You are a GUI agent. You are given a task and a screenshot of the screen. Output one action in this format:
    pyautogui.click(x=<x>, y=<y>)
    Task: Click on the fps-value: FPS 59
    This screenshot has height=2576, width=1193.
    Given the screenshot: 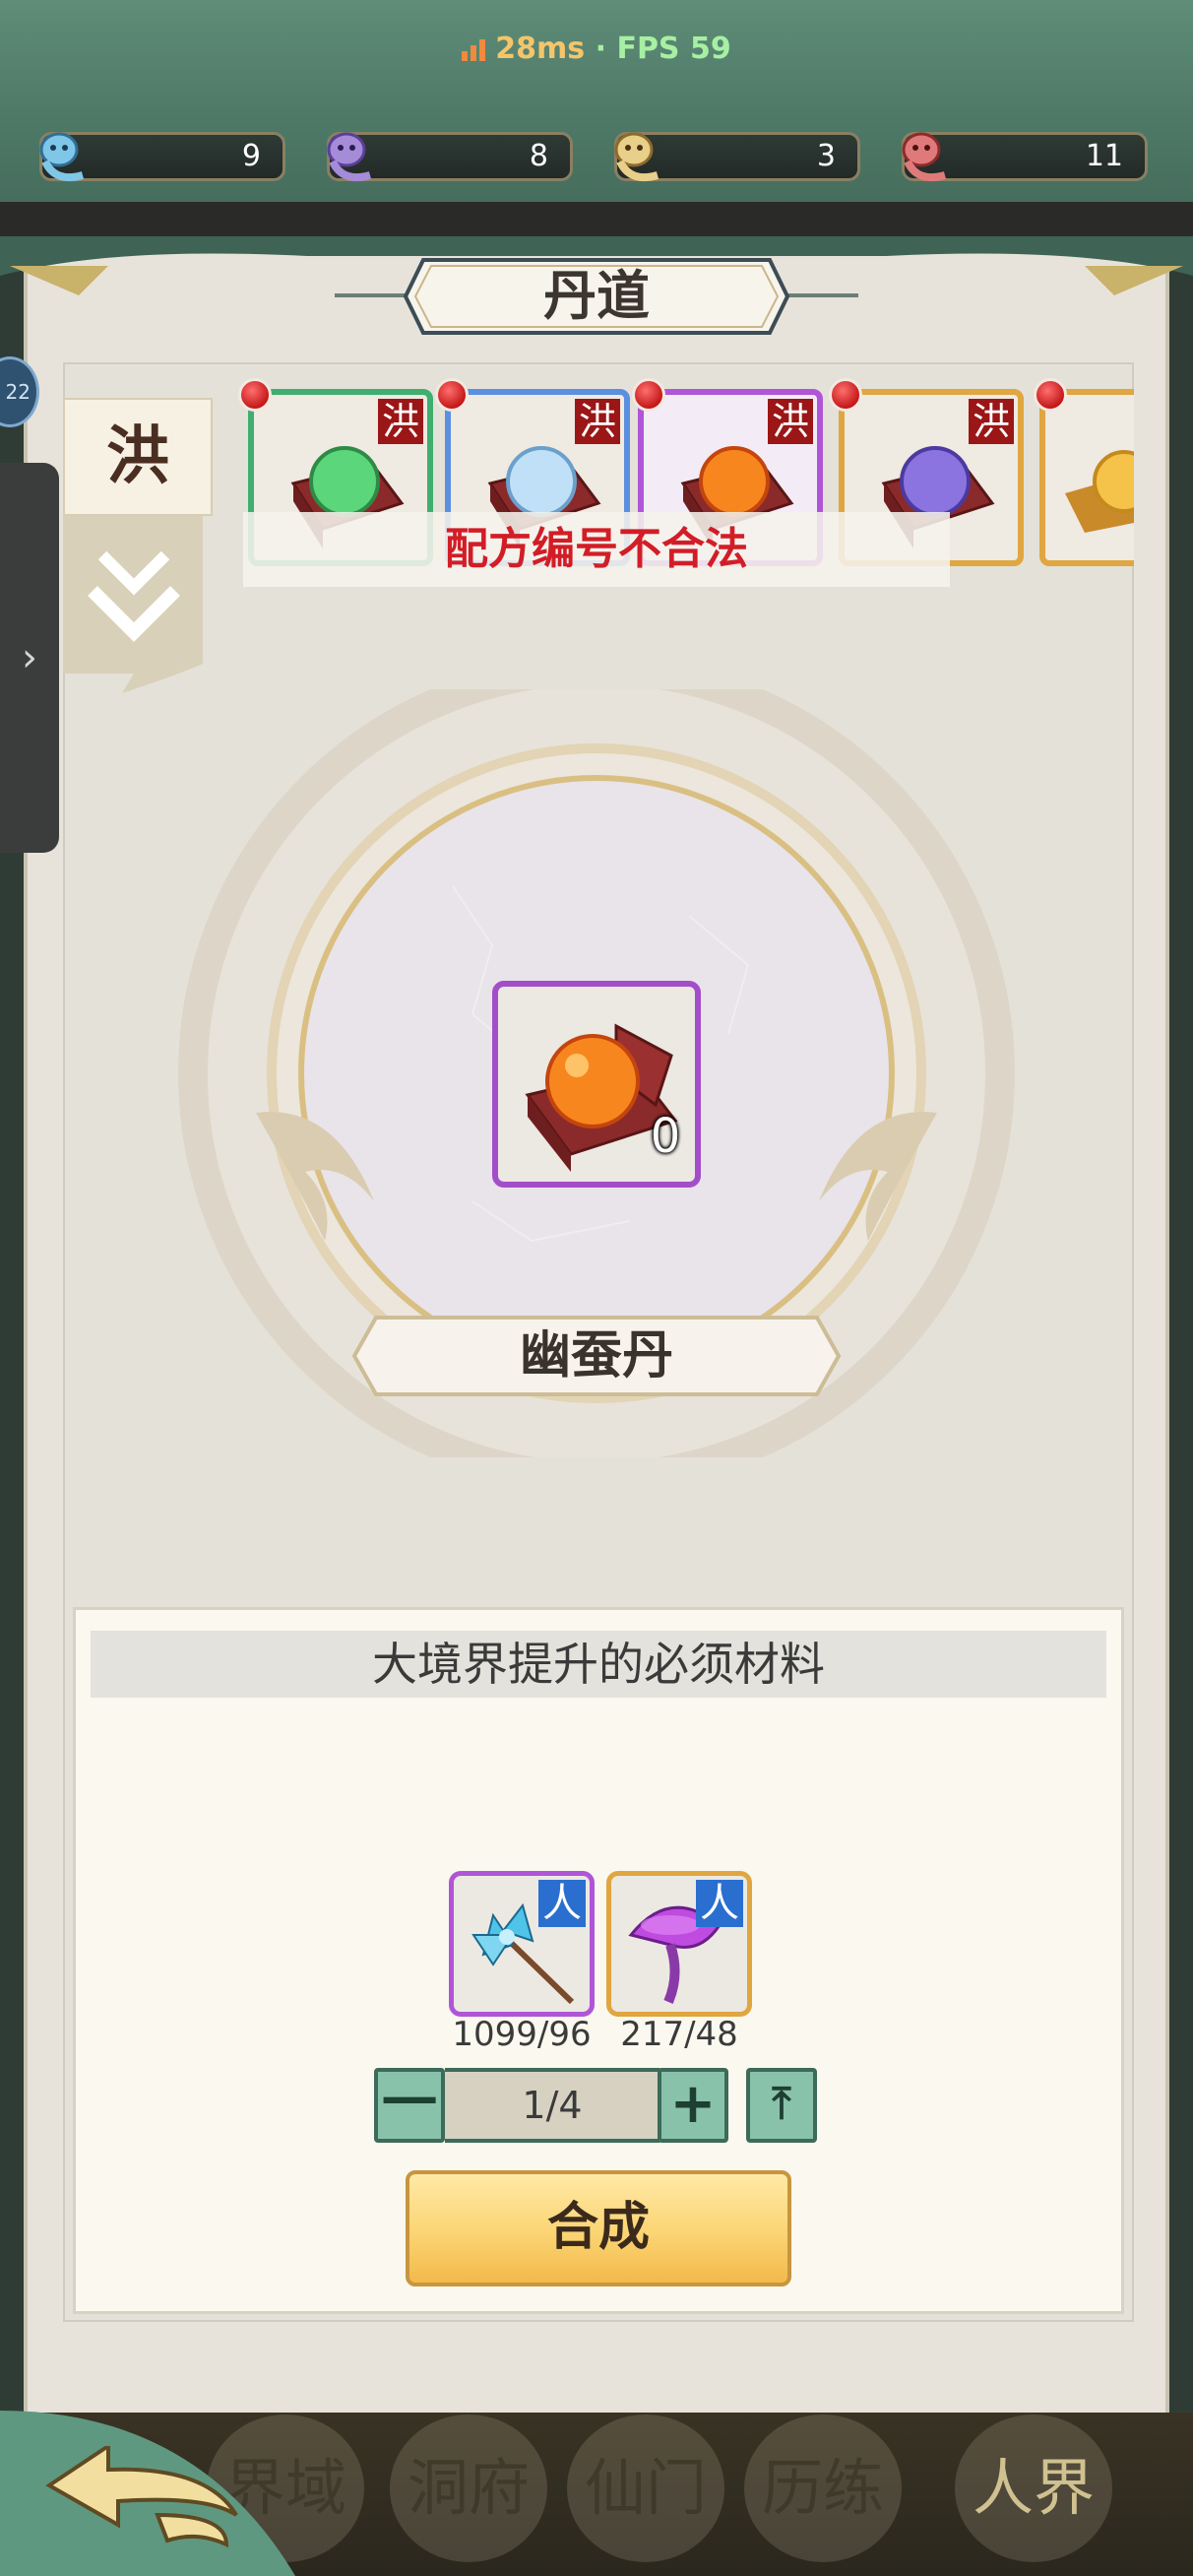 What is the action you would take?
    pyautogui.click(x=673, y=49)
    